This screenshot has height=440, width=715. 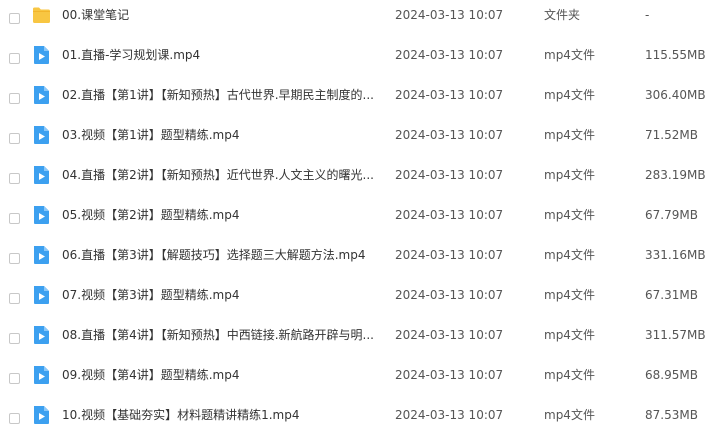 What do you see at coordinates (671, 215) in the screenshot?
I see `file-size: 67.79MB` at bounding box center [671, 215].